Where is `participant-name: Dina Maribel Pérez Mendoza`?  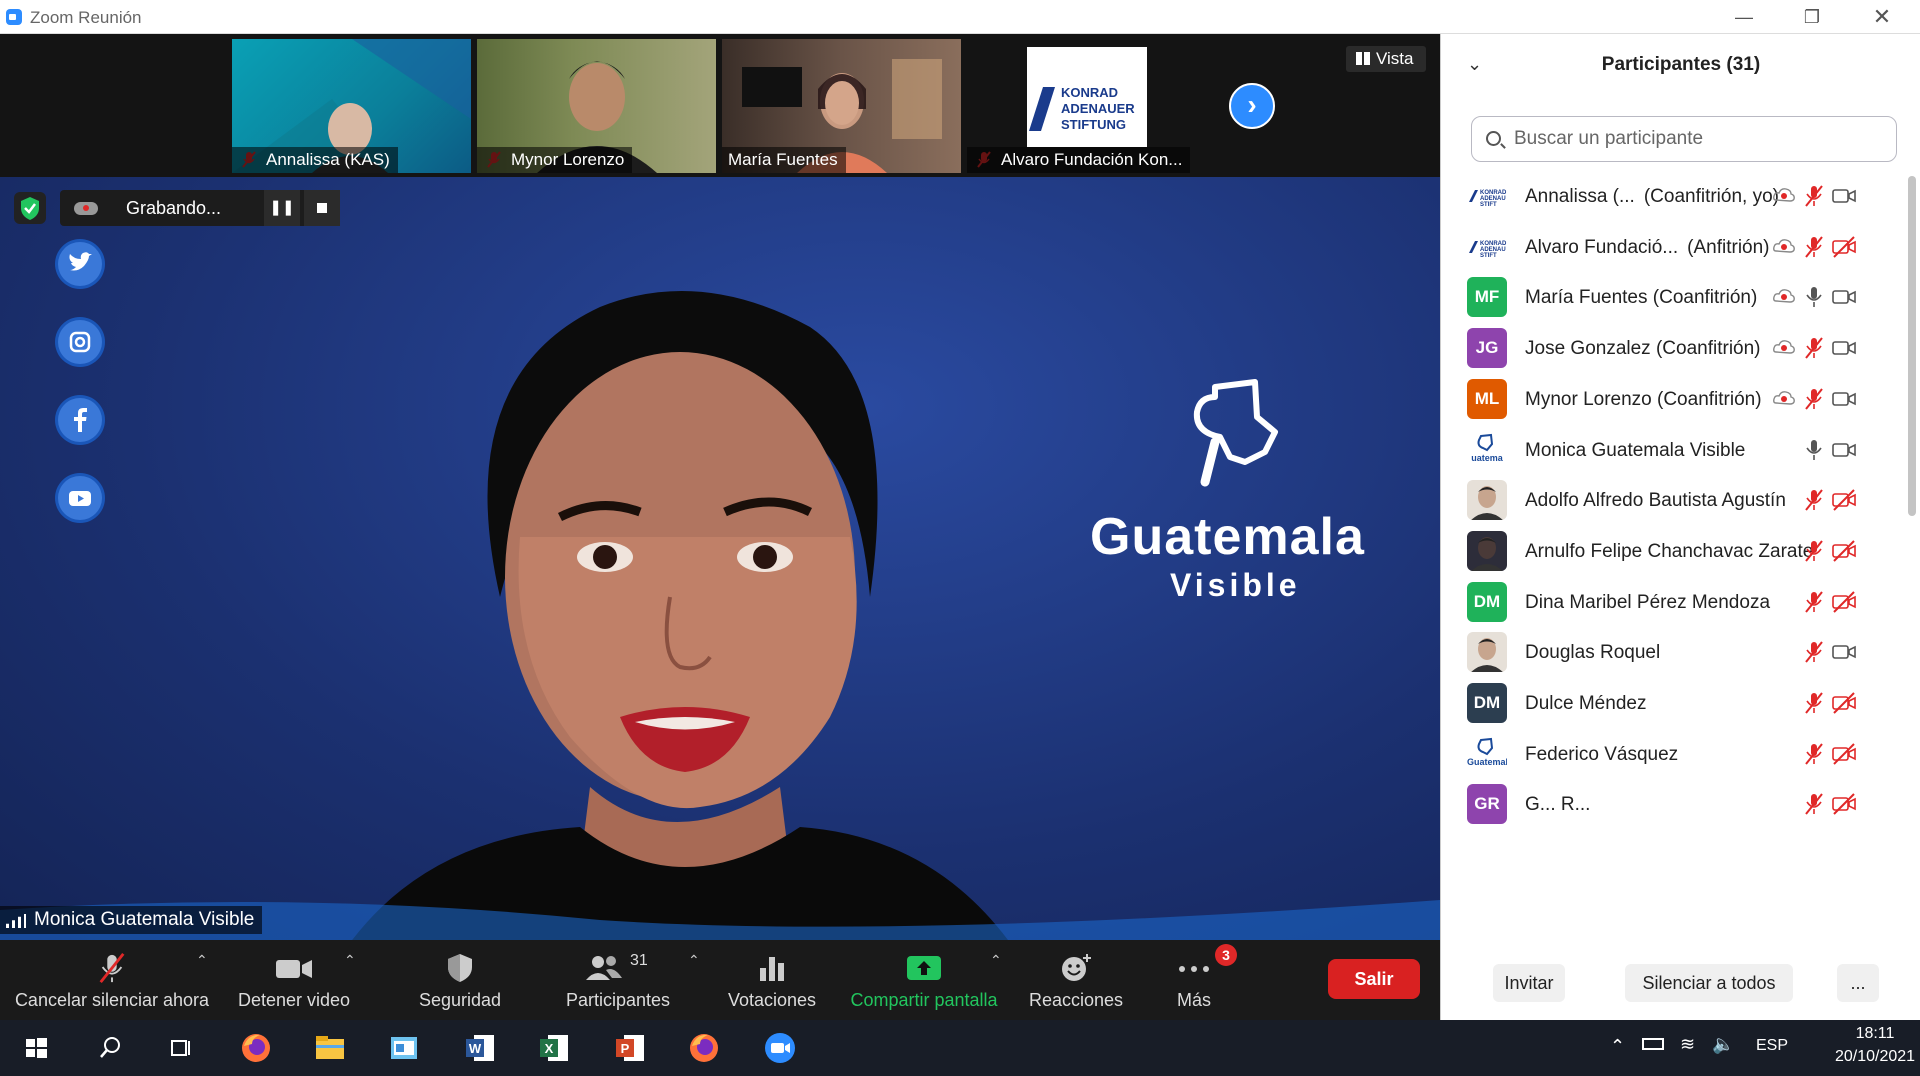 participant-name: Dina Maribel Pérez Mendoza is located at coordinates (1648, 602).